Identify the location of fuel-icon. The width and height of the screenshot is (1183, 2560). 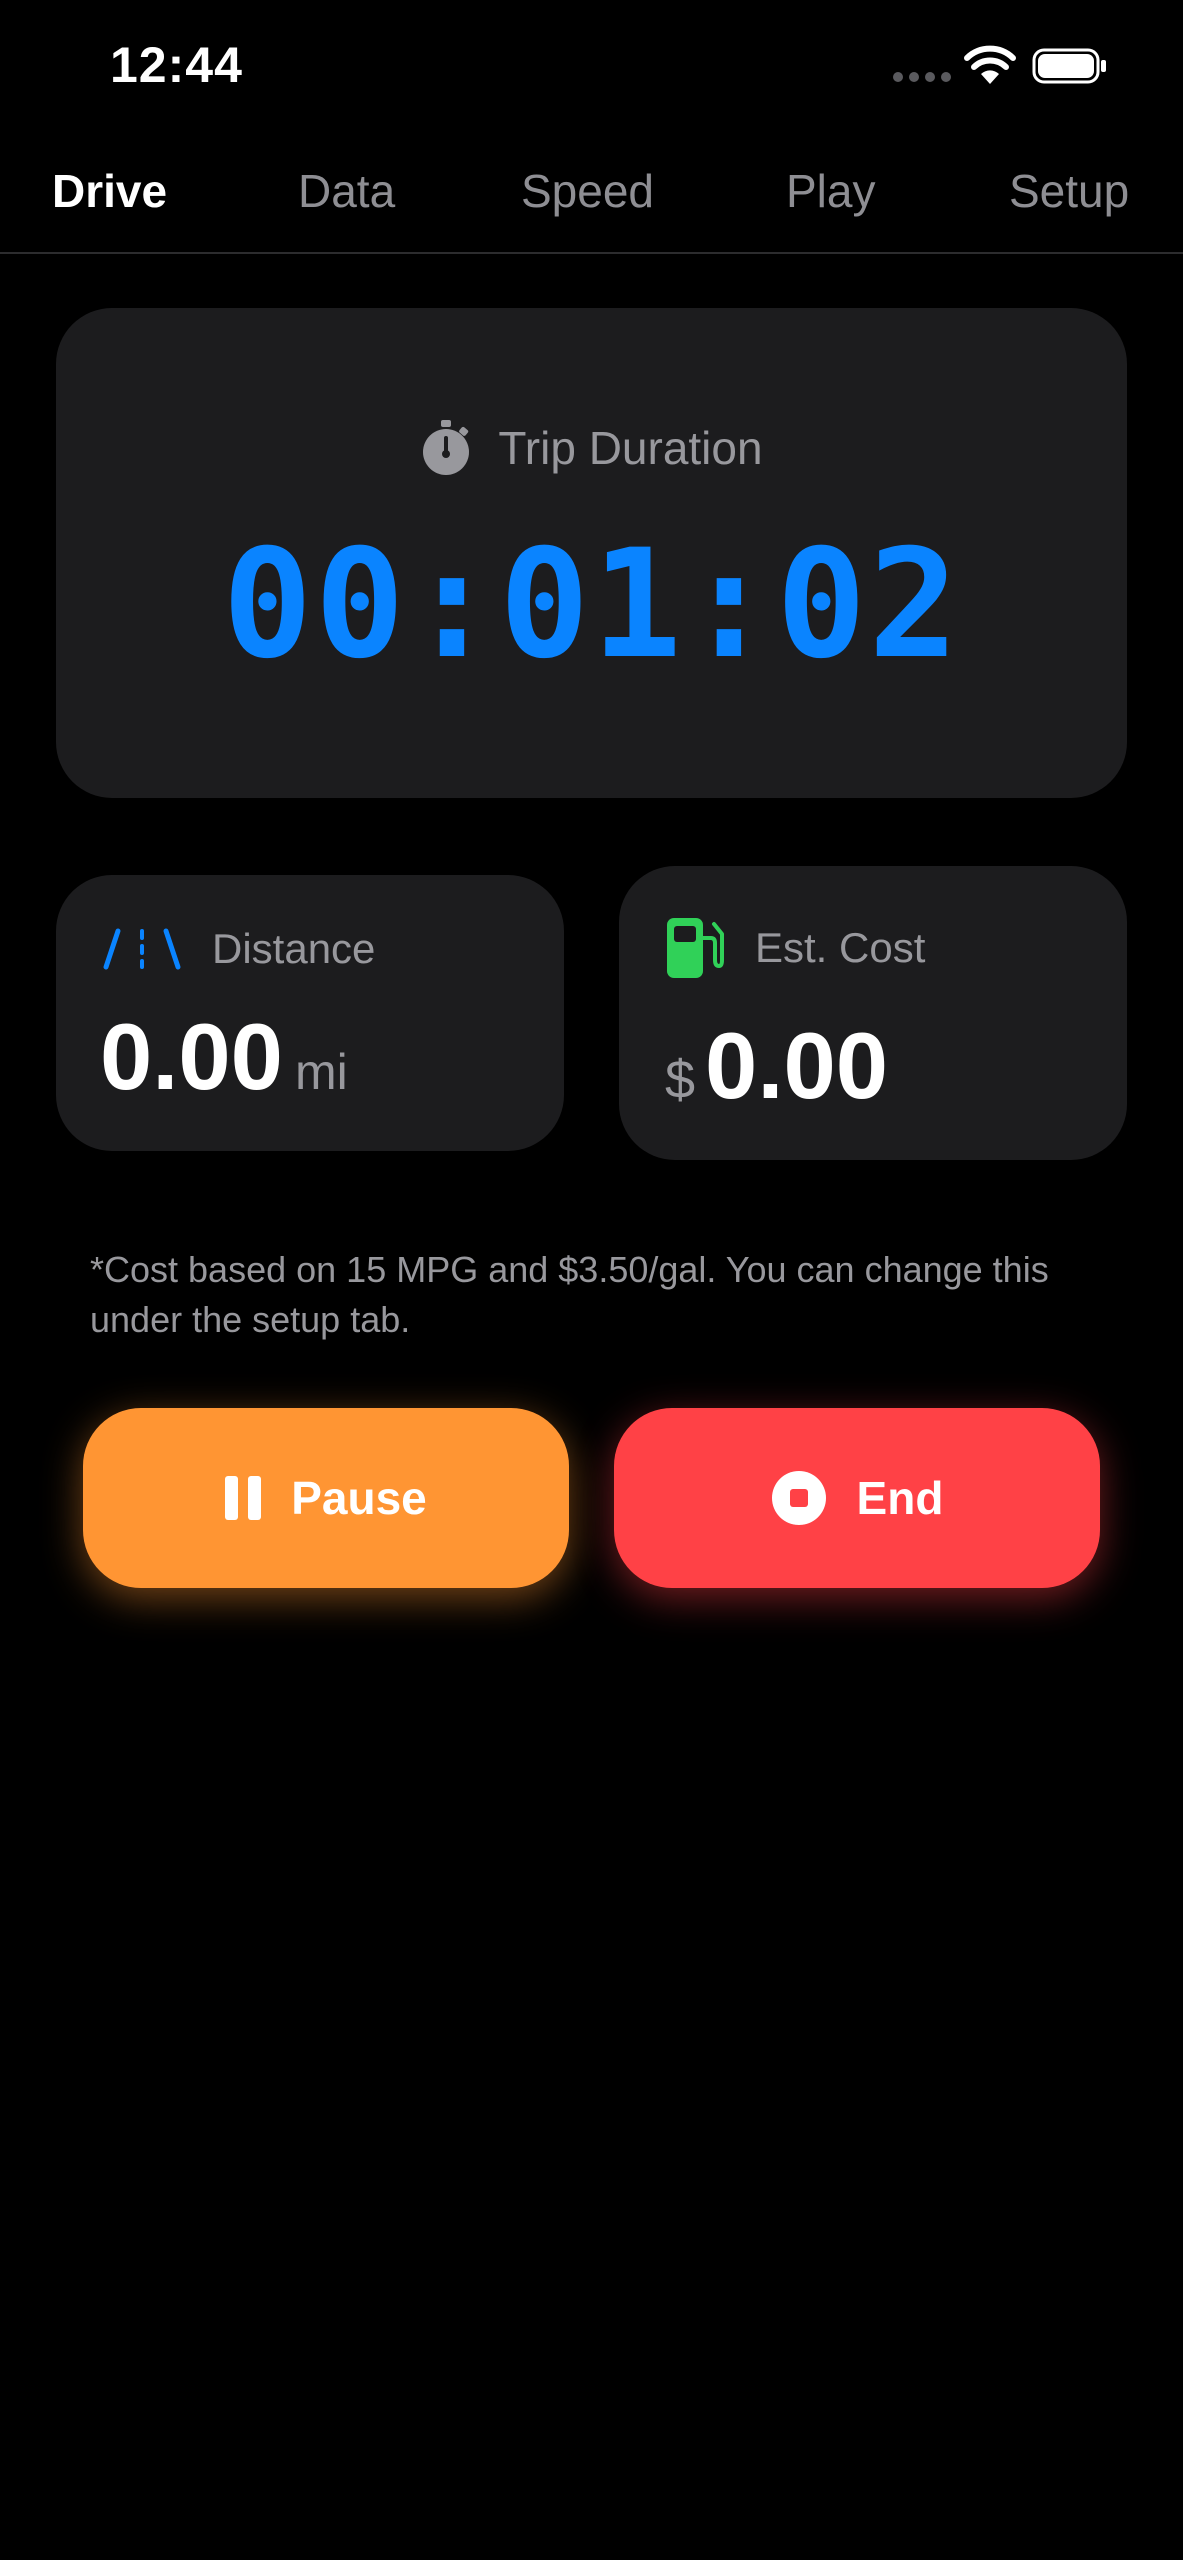
(695, 948).